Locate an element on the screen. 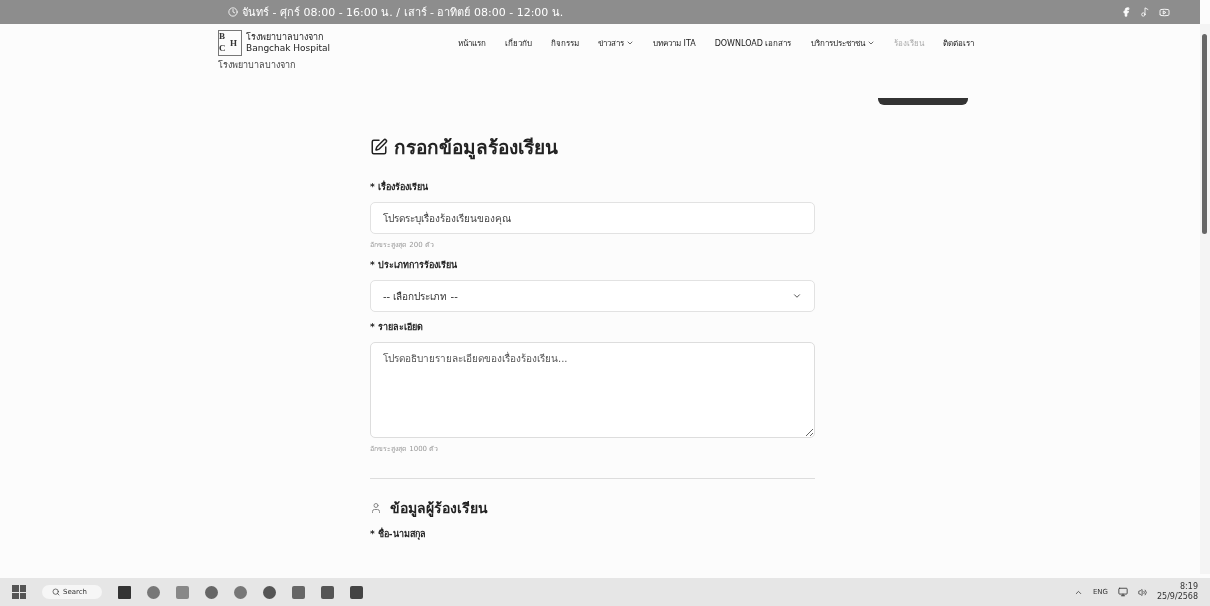 The height and width of the screenshot is (606, 1210). edit-icon is located at coordinates (379, 147).